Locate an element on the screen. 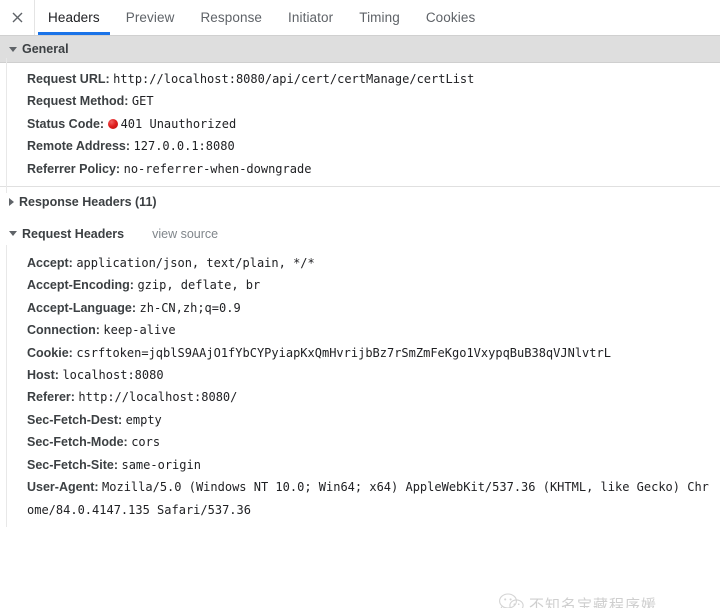  tab-cookies-label: Cookies is located at coordinates (450, 17).